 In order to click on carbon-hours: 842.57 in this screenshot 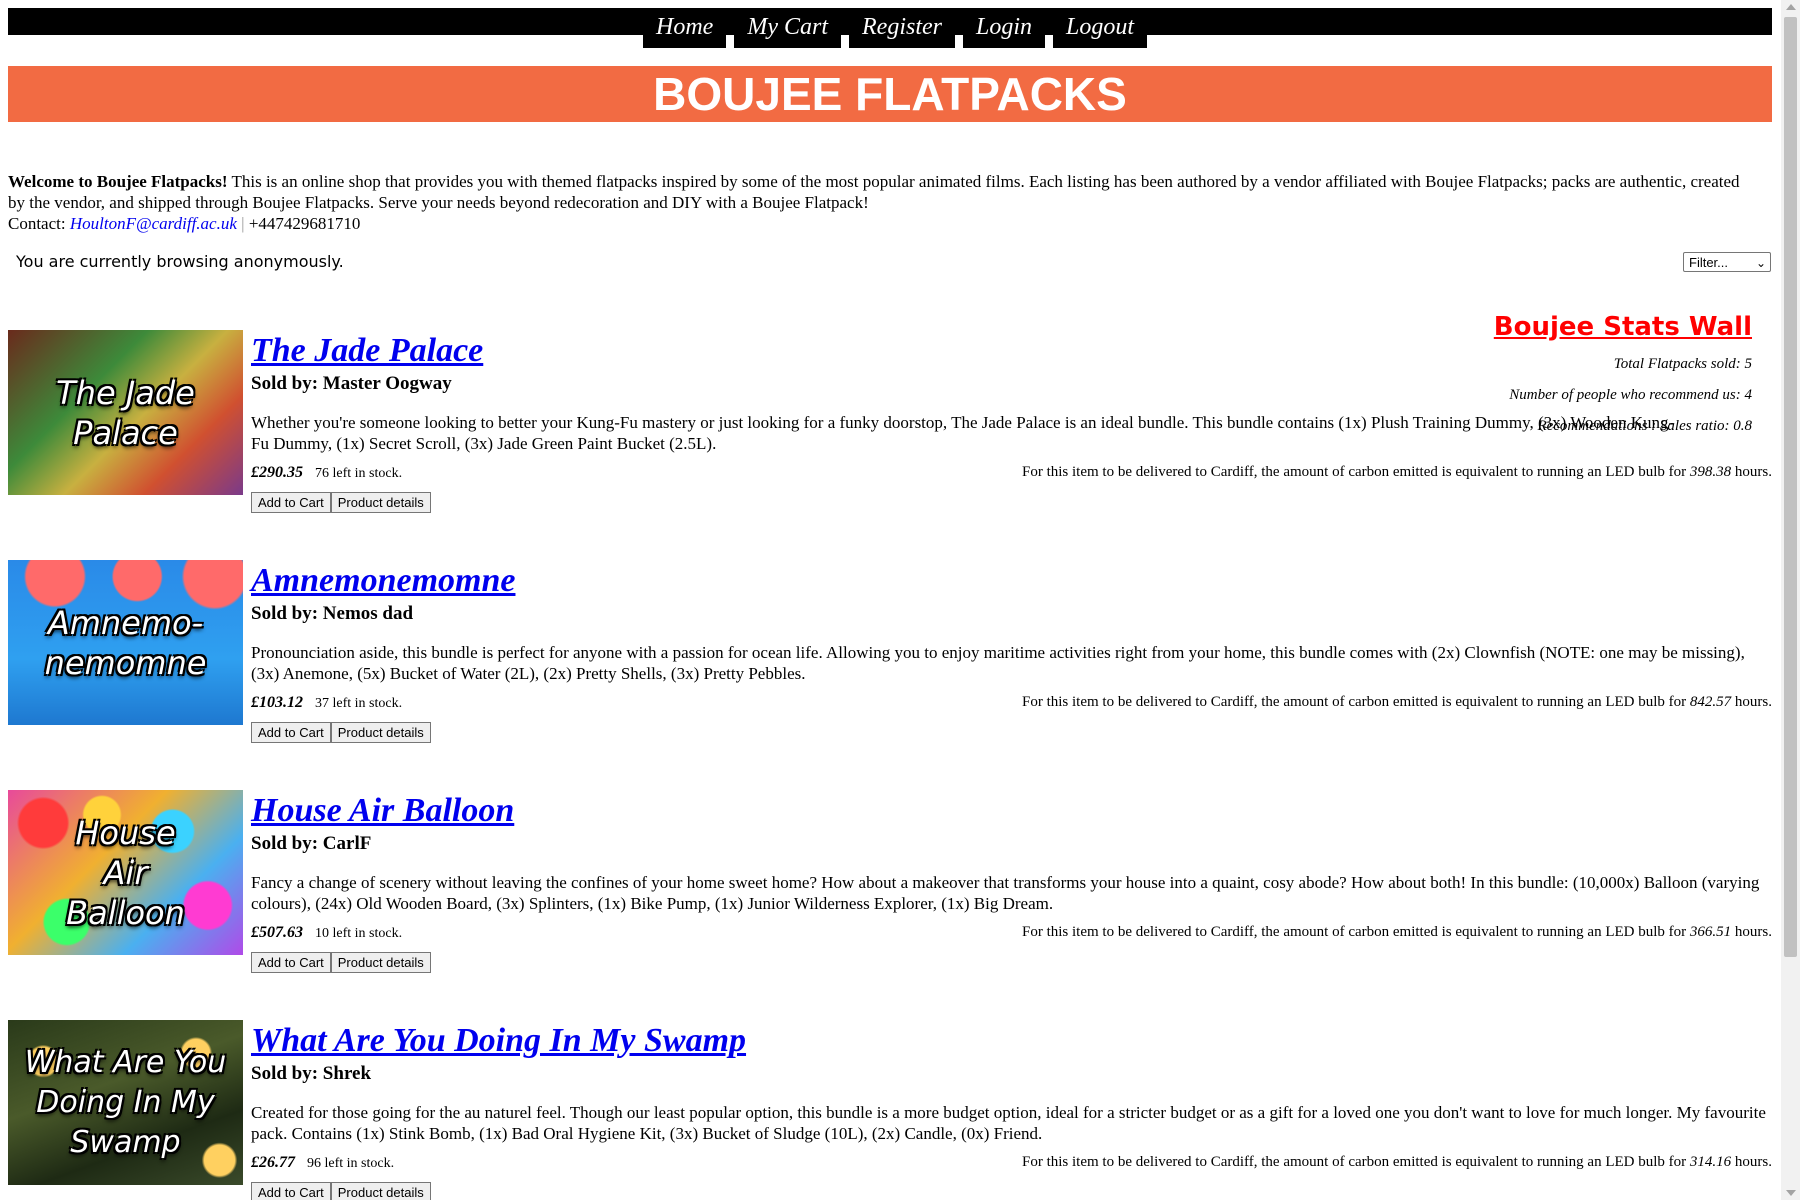, I will do `click(1710, 702)`.